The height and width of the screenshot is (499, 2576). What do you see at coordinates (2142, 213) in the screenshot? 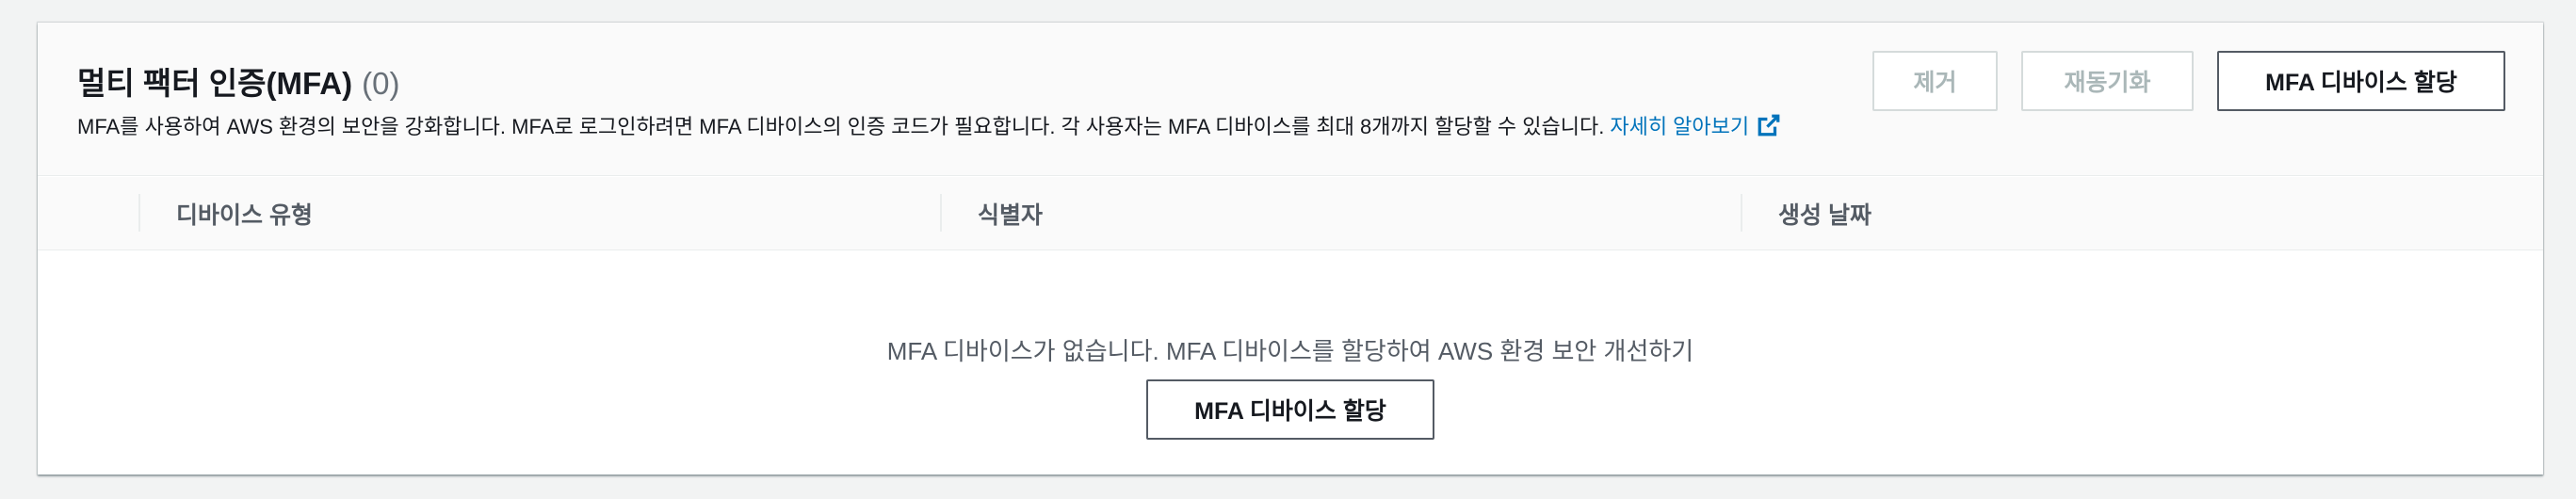
I see `column-created-date: 생성 날짜` at bounding box center [2142, 213].